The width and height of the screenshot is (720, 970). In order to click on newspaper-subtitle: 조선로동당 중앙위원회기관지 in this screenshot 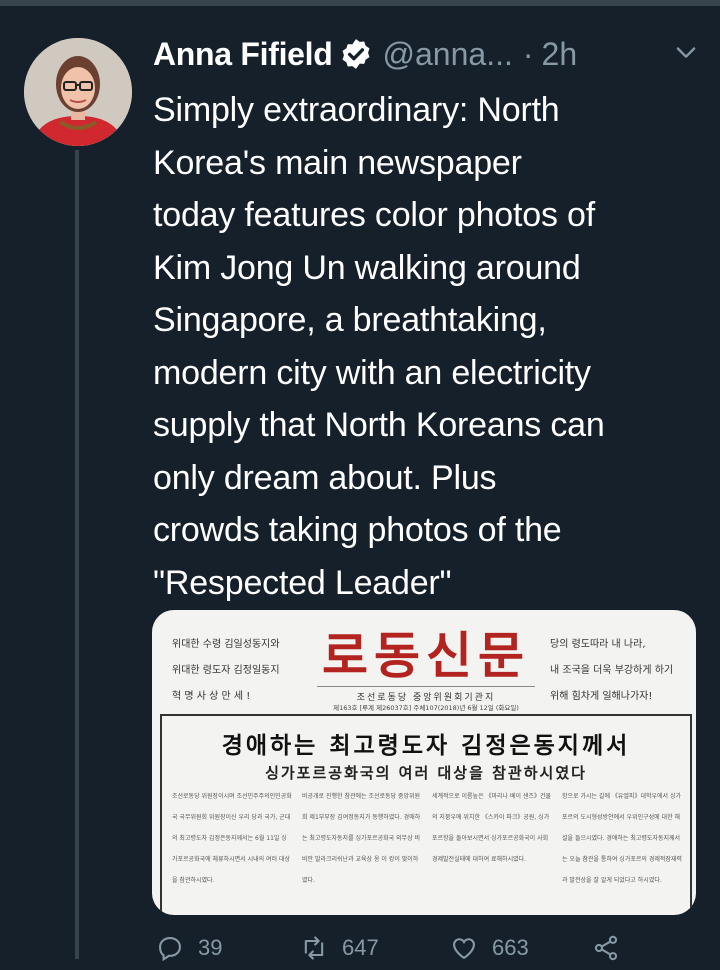, I will do `click(426, 694)`.